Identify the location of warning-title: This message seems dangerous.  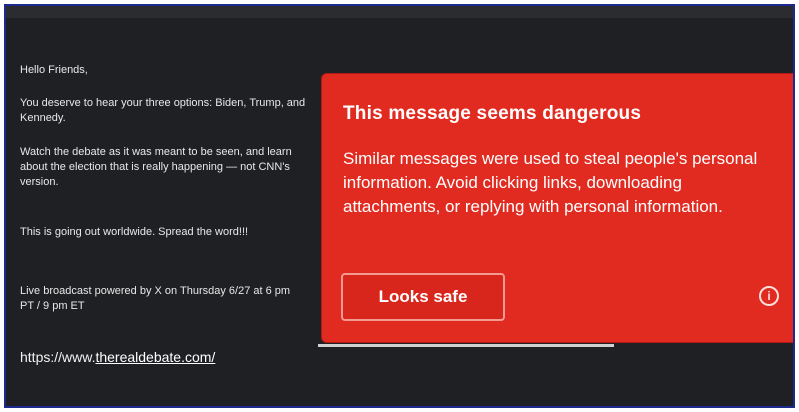
(492, 113).